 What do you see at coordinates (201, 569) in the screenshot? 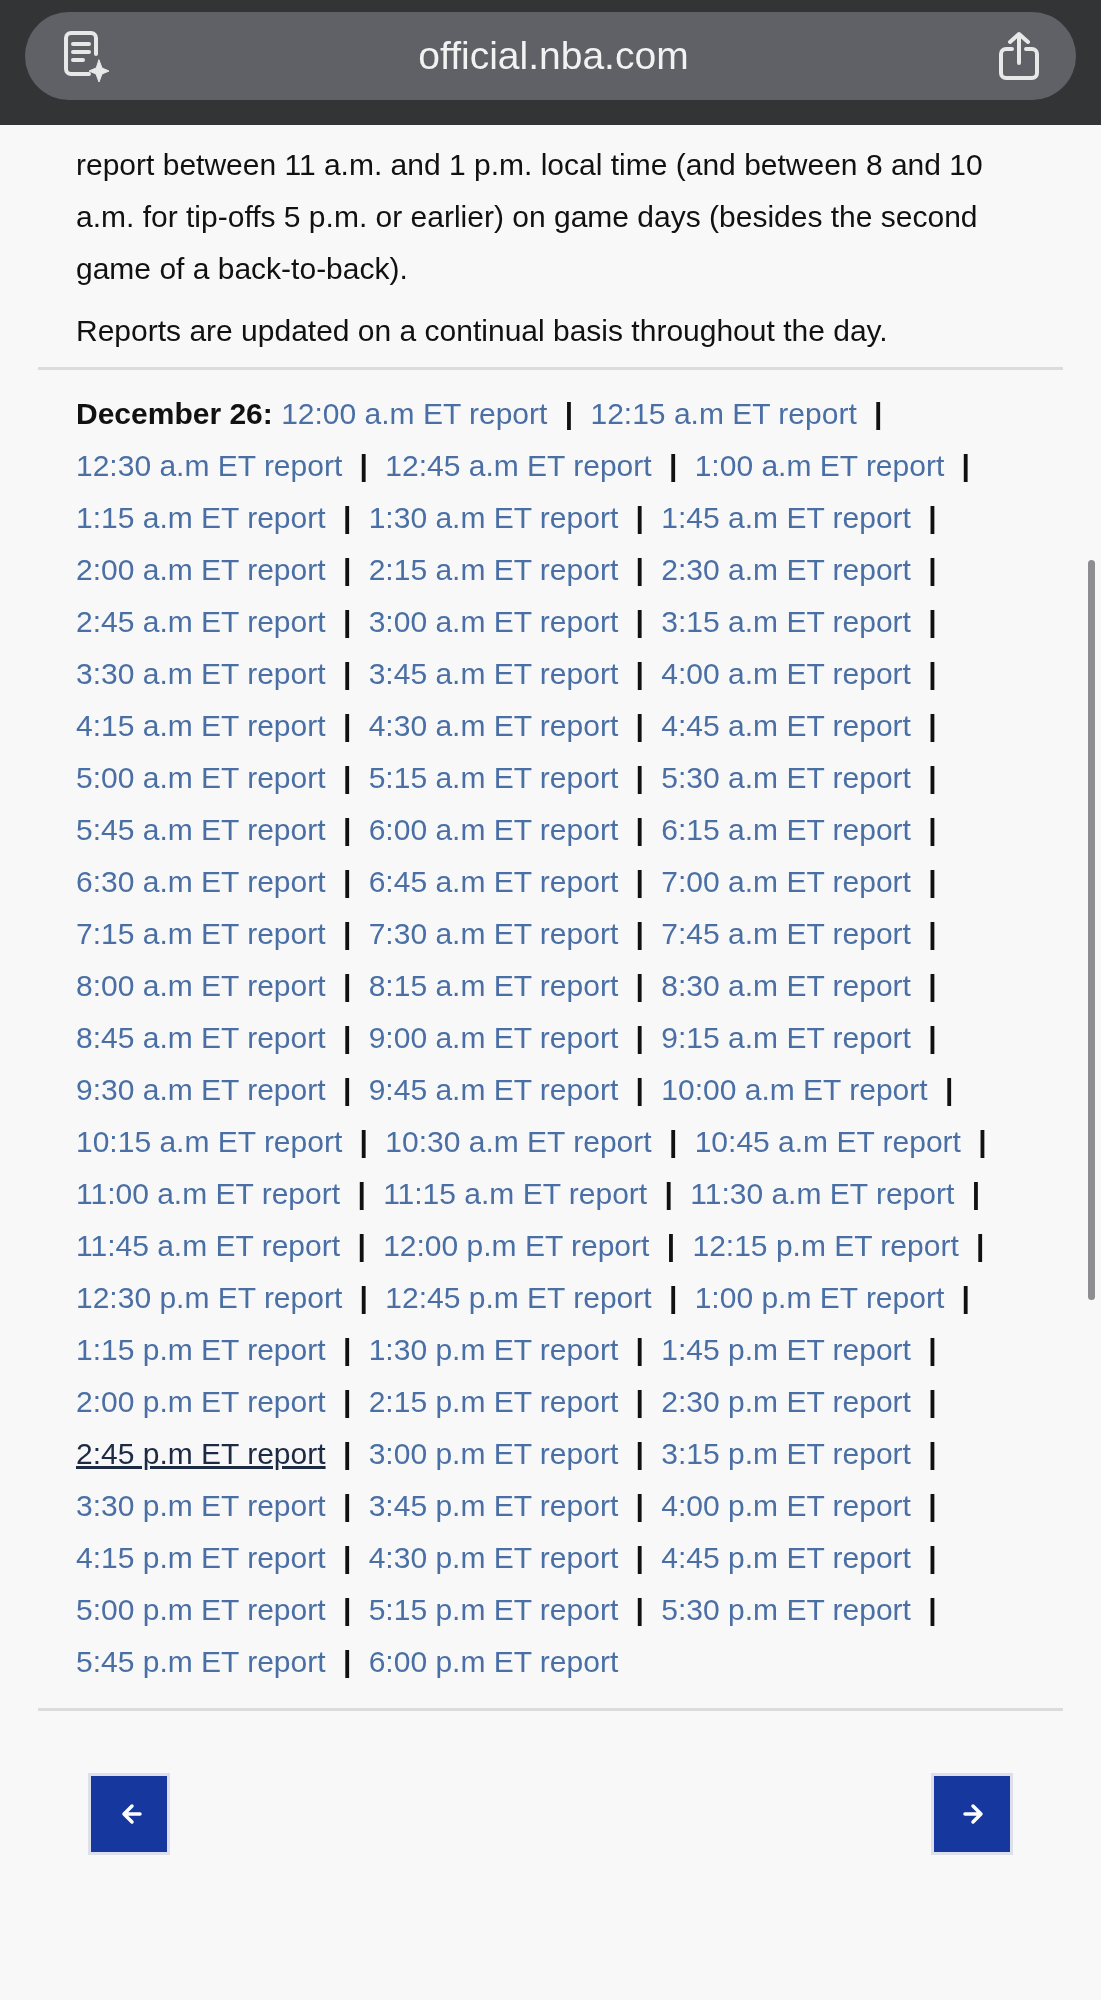
I see `report-link: 2:00 a.m ET report` at bounding box center [201, 569].